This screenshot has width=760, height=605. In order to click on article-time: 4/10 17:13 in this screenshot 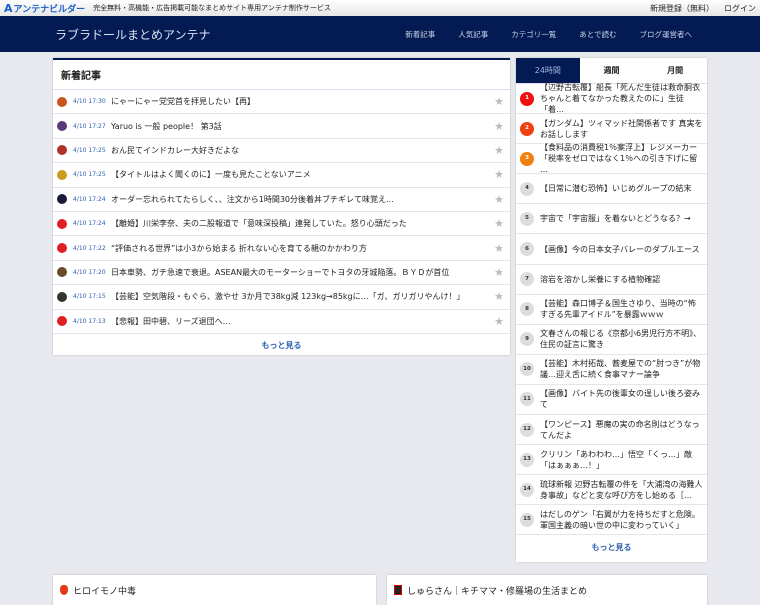, I will do `click(89, 321)`.